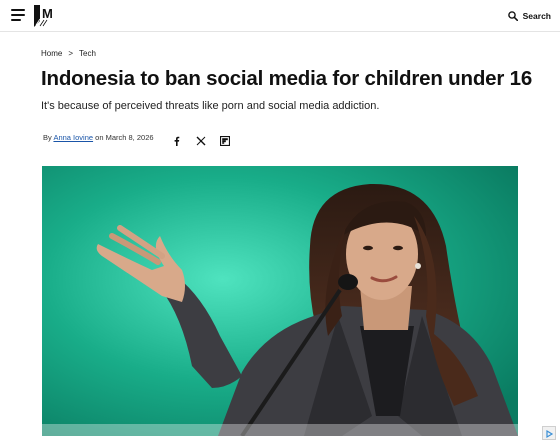  I want to click on search-label: Search, so click(536, 16).